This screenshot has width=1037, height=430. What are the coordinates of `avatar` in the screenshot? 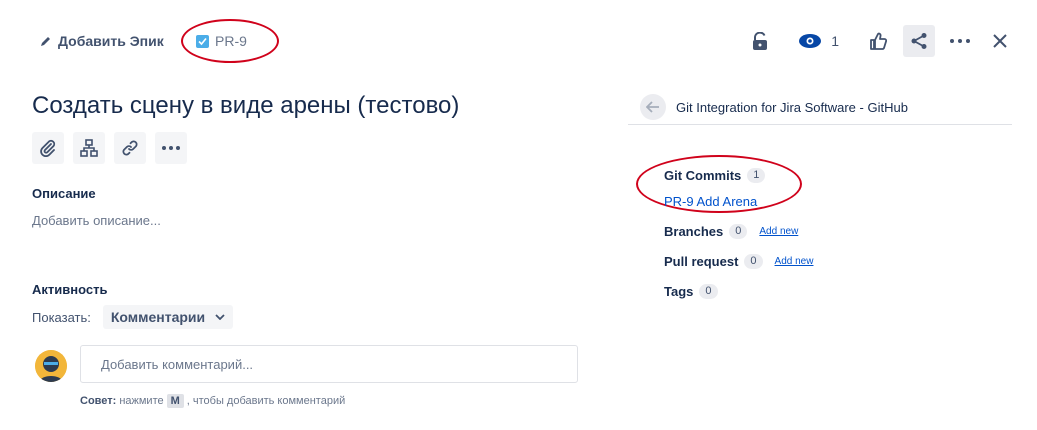 It's located at (51, 366).